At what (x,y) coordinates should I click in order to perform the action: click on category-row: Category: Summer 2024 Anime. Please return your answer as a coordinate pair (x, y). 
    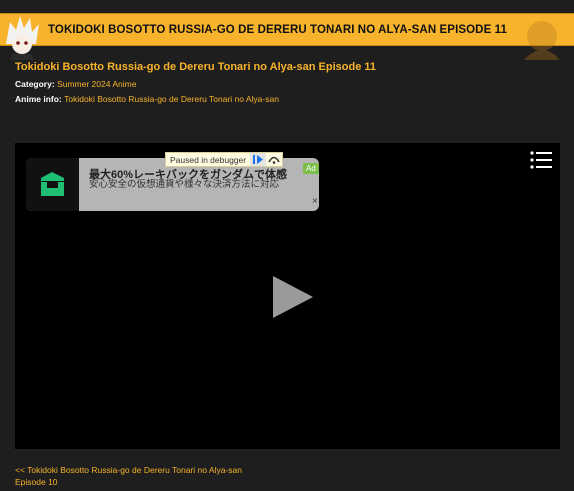
    Looking at the image, I should click on (287, 84).